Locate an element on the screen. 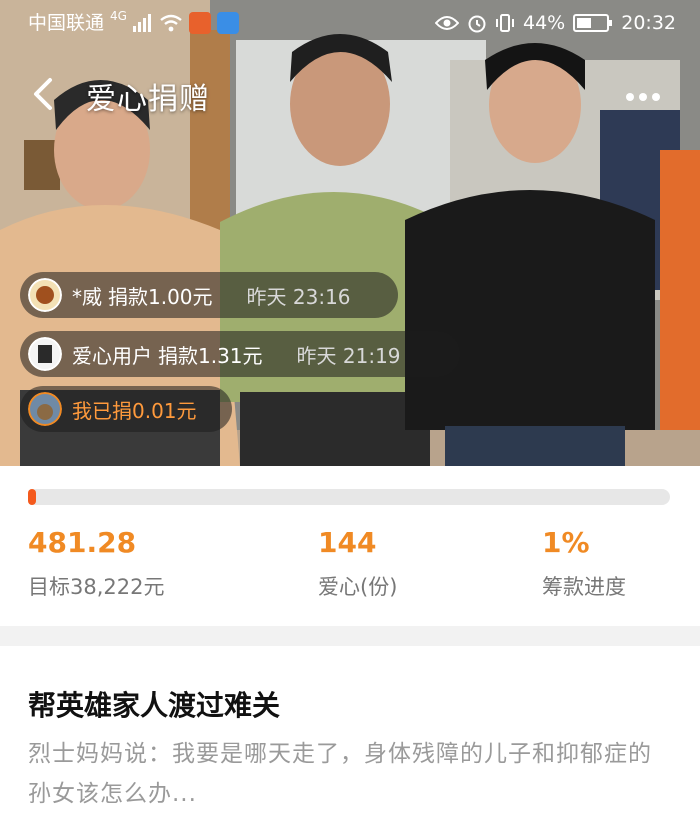 Image resolution: width=700 pixels, height=837 pixels. raised-amount-stat: 481.28 目标38,222元 is located at coordinates (96, 563).